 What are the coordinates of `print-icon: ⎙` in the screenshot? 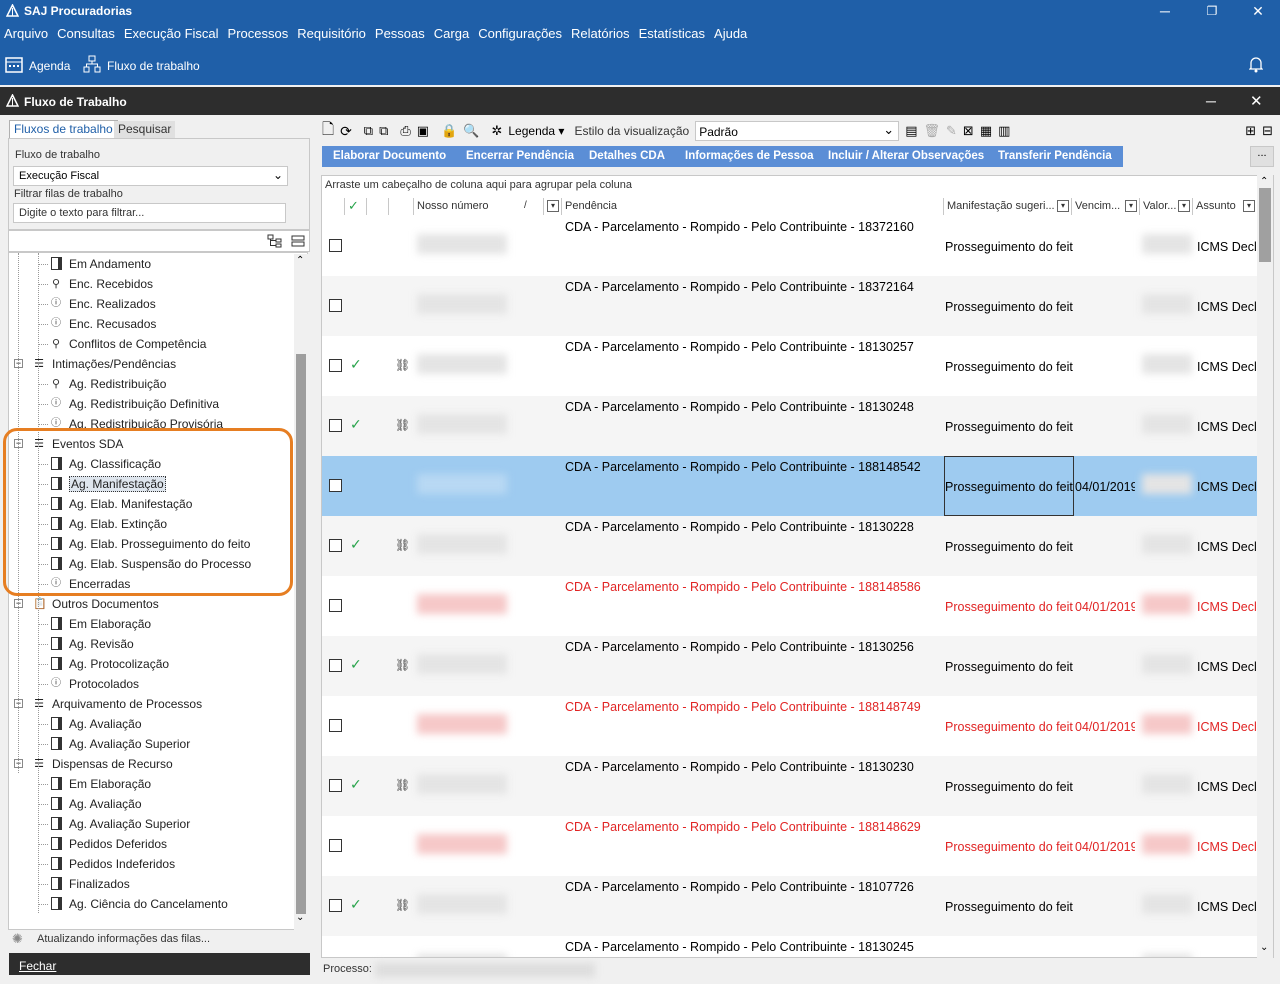 It's located at (405, 131).